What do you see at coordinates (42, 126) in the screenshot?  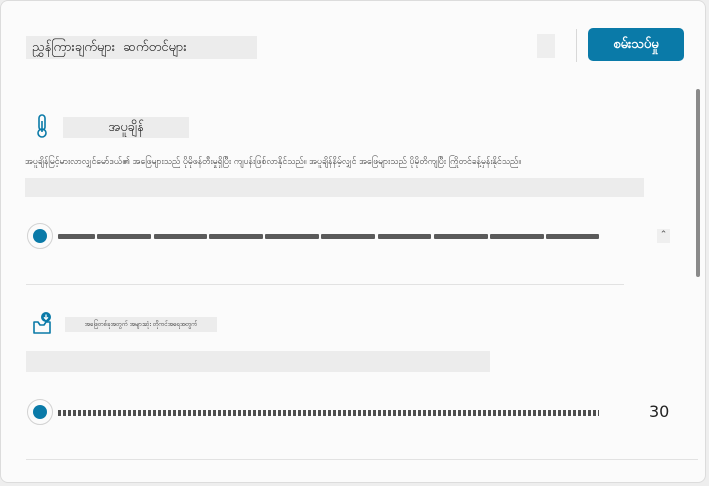 I see `thermometer-icon` at bounding box center [42, 126].